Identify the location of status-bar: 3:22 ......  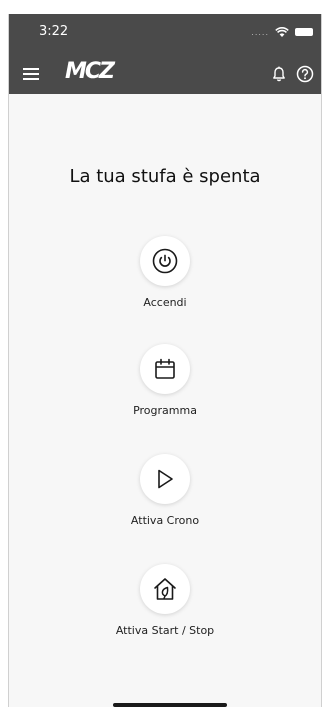
(165, 34).